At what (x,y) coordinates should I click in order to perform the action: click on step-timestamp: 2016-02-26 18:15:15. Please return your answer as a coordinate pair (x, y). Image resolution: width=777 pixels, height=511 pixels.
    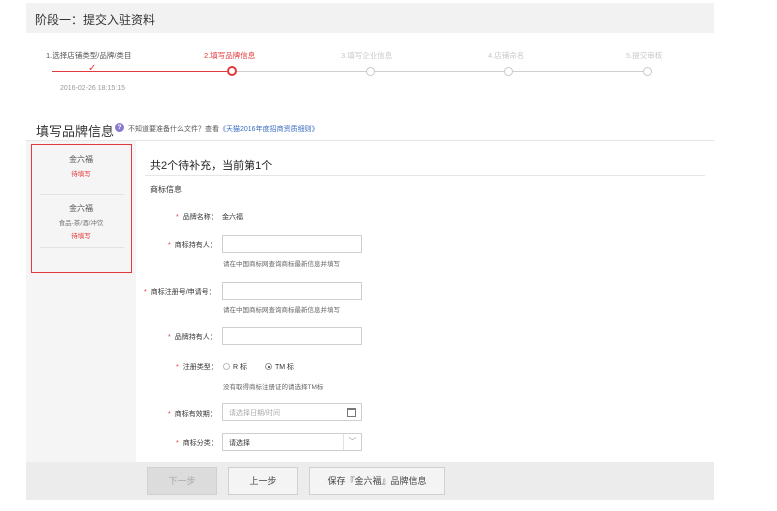
    Looking at the image, I should click on (92, 88).